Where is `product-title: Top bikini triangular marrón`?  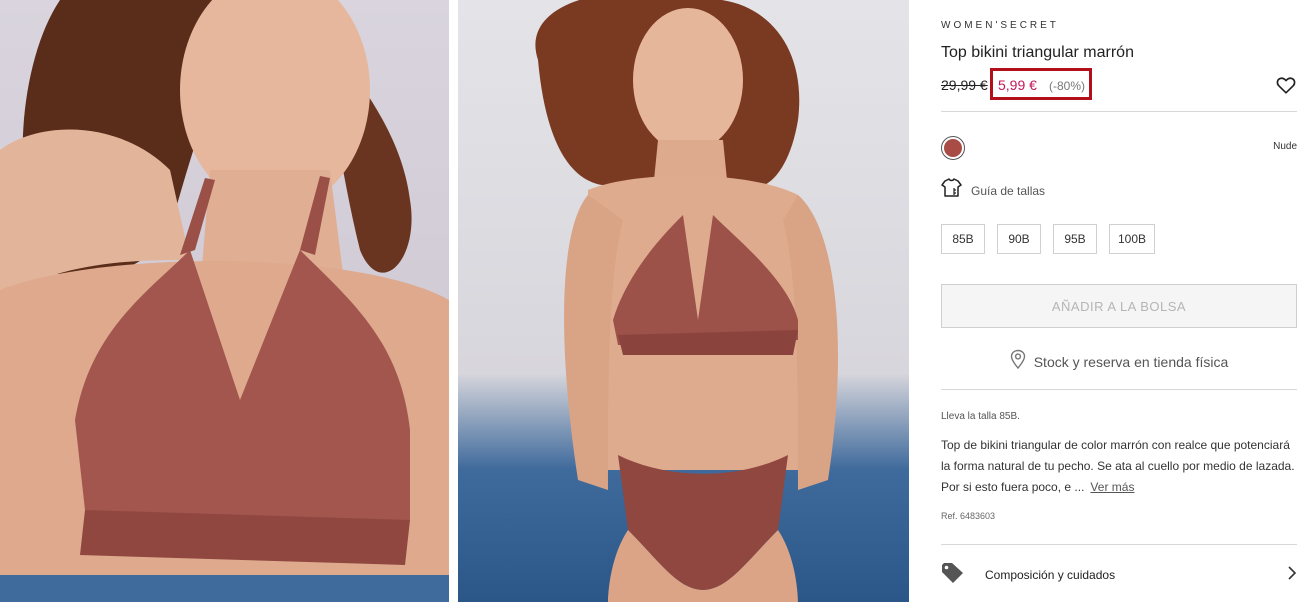
product-title: Top bikini triangular marrón is located at coordinates (1037, 52).